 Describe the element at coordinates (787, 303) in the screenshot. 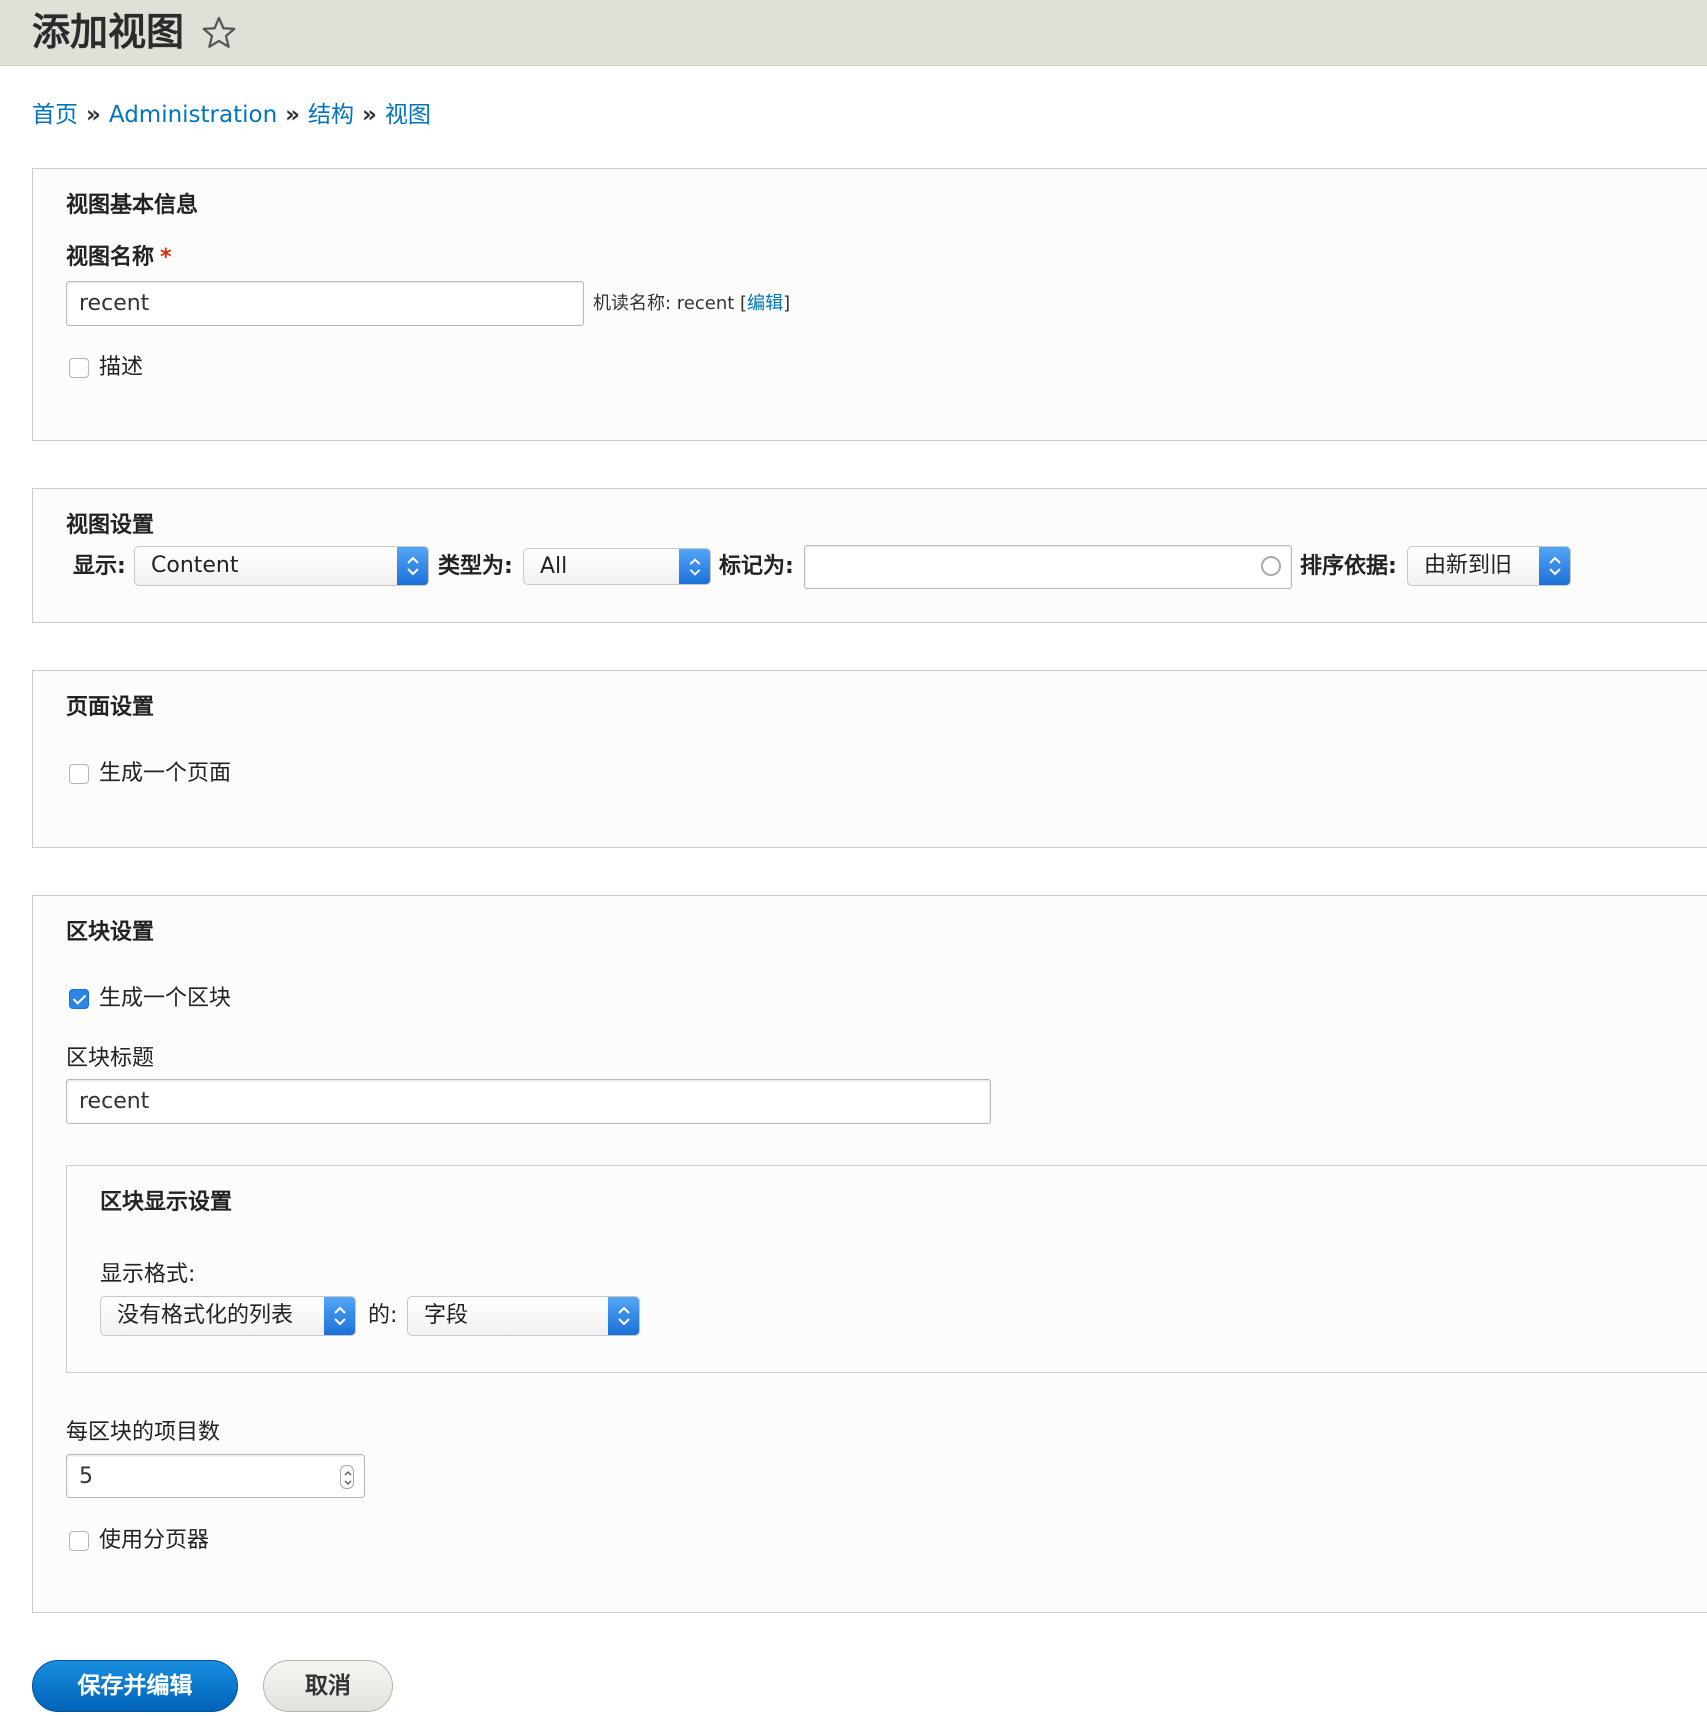

I see `bracket-close: ]` at that location.